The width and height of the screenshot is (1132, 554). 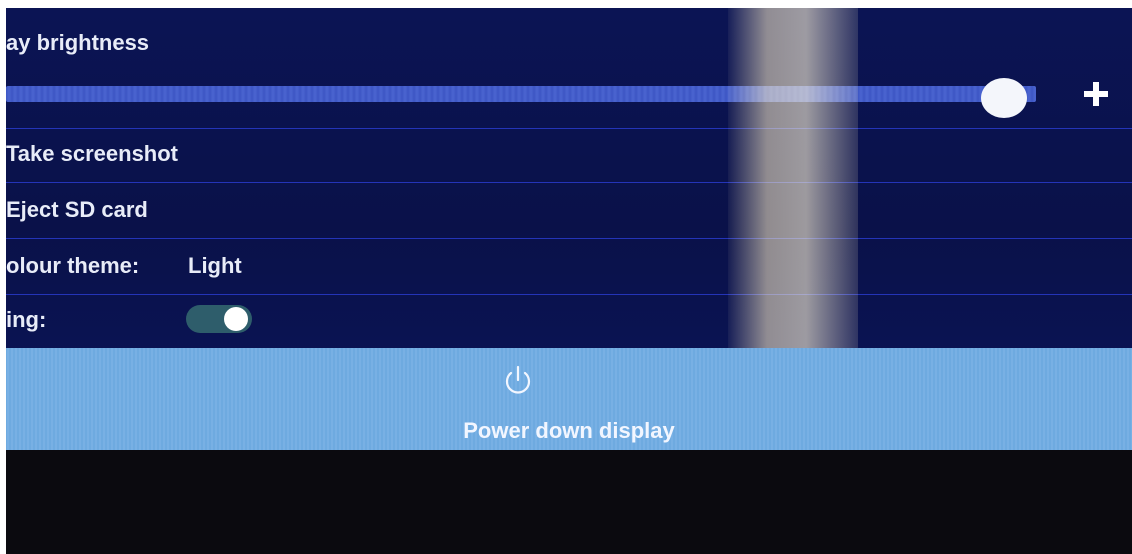 I want to click on brightness-label: ay brightness, so click(x=78, y=42).